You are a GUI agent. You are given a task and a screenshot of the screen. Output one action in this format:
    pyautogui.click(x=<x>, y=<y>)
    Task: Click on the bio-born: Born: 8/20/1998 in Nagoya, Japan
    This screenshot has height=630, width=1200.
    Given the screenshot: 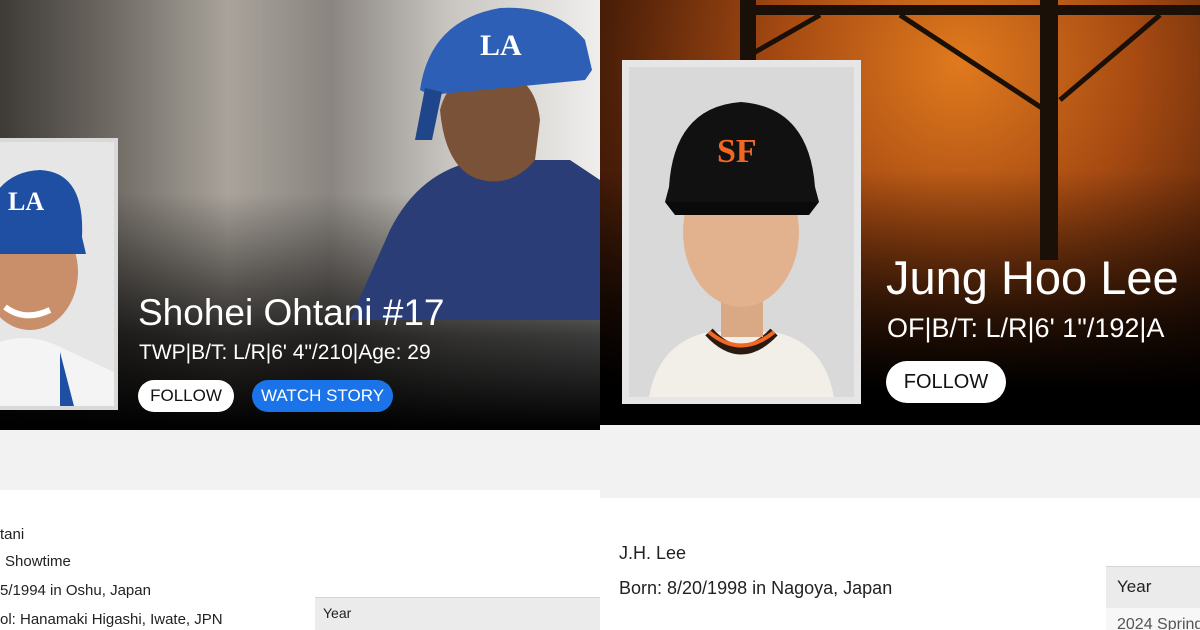 What is the action you would take?
    pyautogui.click(x=756, y=588)
    